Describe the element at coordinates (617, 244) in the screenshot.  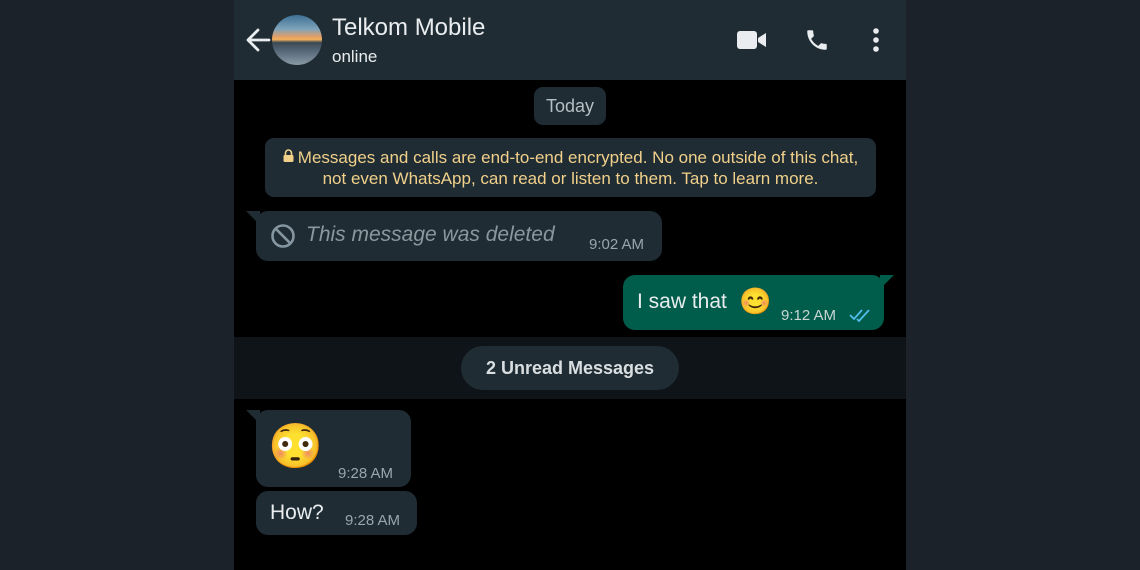
I see `message-time: 9:02 AM` at that location.